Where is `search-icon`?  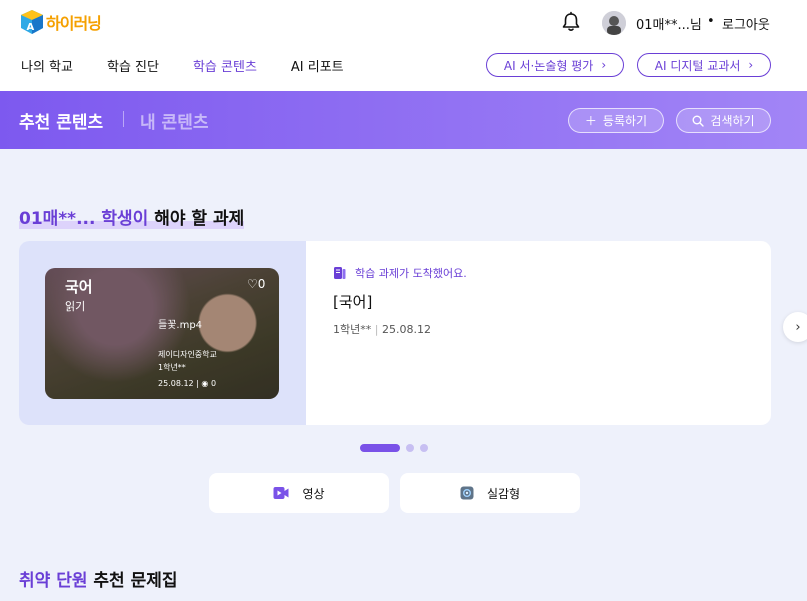 search-icon is located at coordinates (698, 121).